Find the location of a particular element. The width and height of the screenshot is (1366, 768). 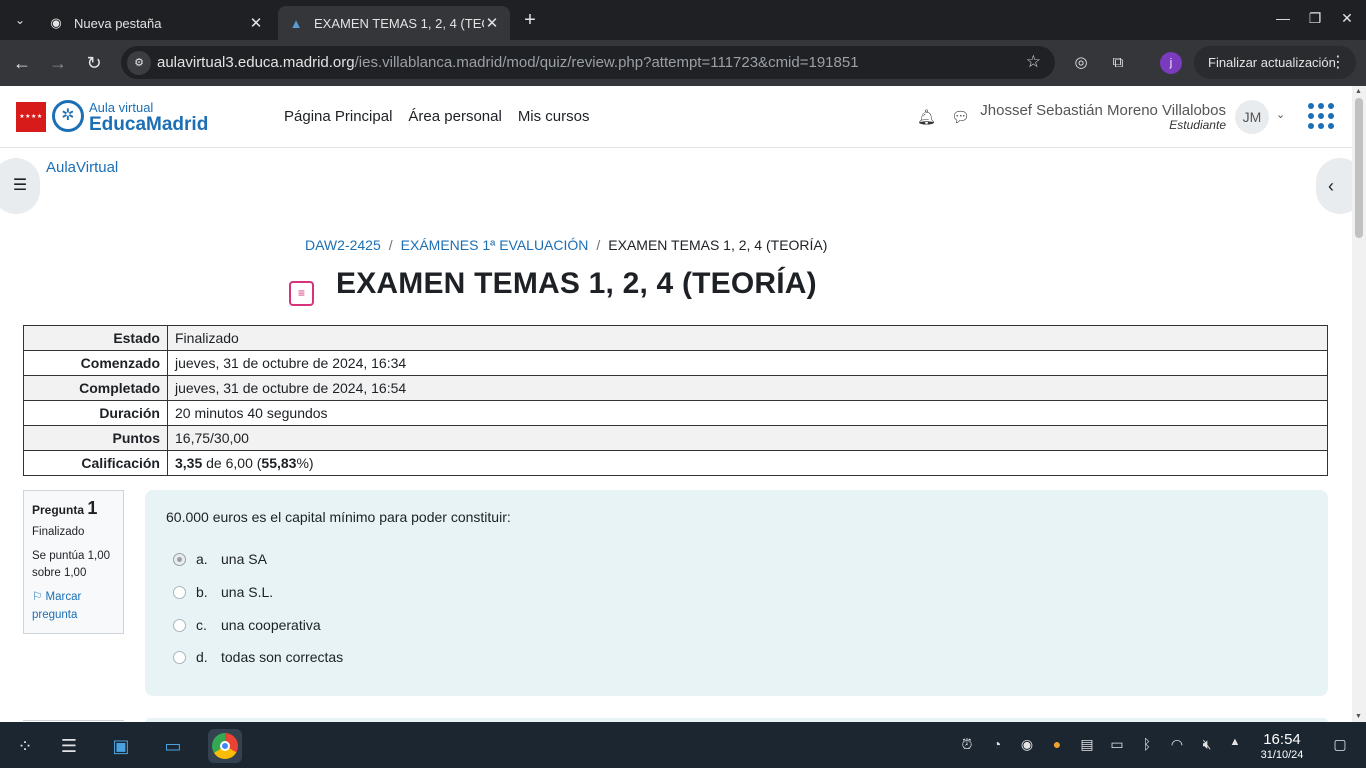

apps-grid-icon is located at coordinates (1321, 116).